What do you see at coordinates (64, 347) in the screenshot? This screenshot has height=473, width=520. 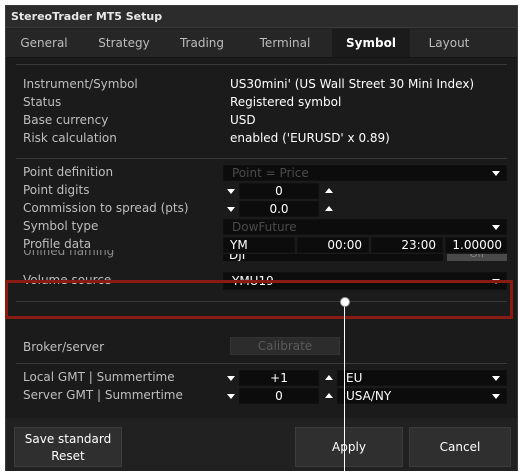 I see `broker-server-label: Broker/server` at bounding box center [64, 347].